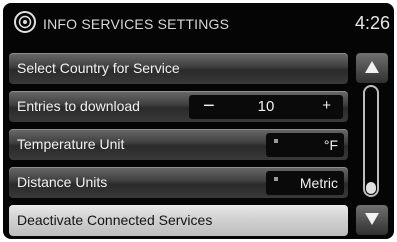  I want to click on clock: 4:26, so click(372, 23).